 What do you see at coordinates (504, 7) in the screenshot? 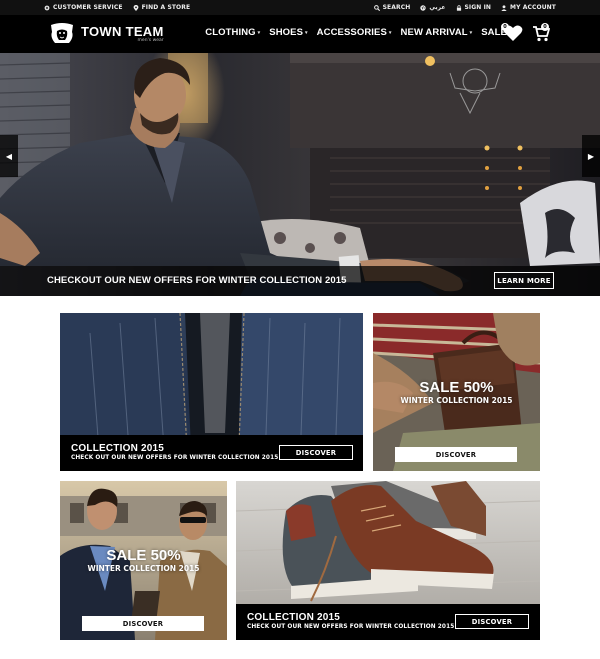
I see `user-icon` at bounding box center [504, 7].